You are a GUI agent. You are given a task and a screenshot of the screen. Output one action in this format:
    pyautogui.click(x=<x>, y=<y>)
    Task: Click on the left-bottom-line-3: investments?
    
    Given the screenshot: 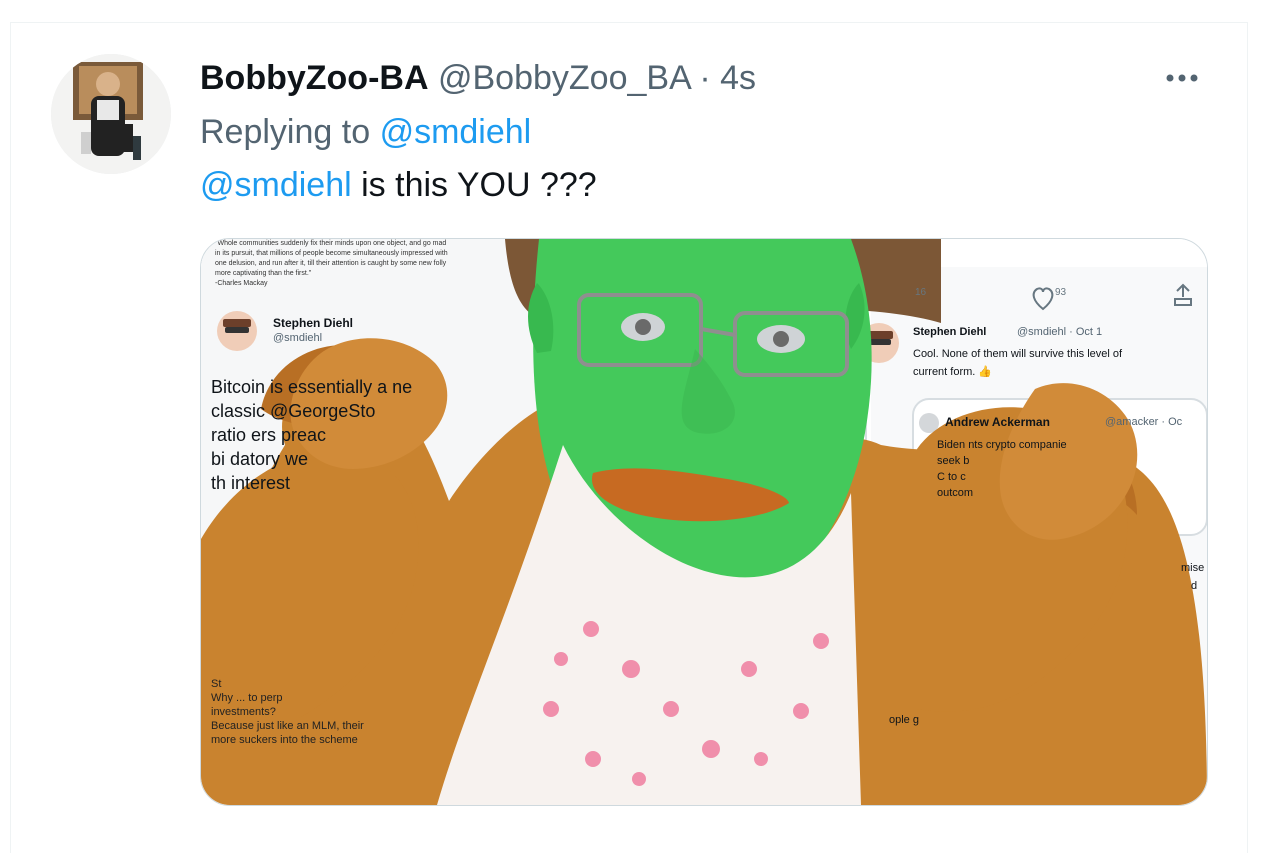 What is the action you would take?
    pyautogui.click(x=243, y=712)
    